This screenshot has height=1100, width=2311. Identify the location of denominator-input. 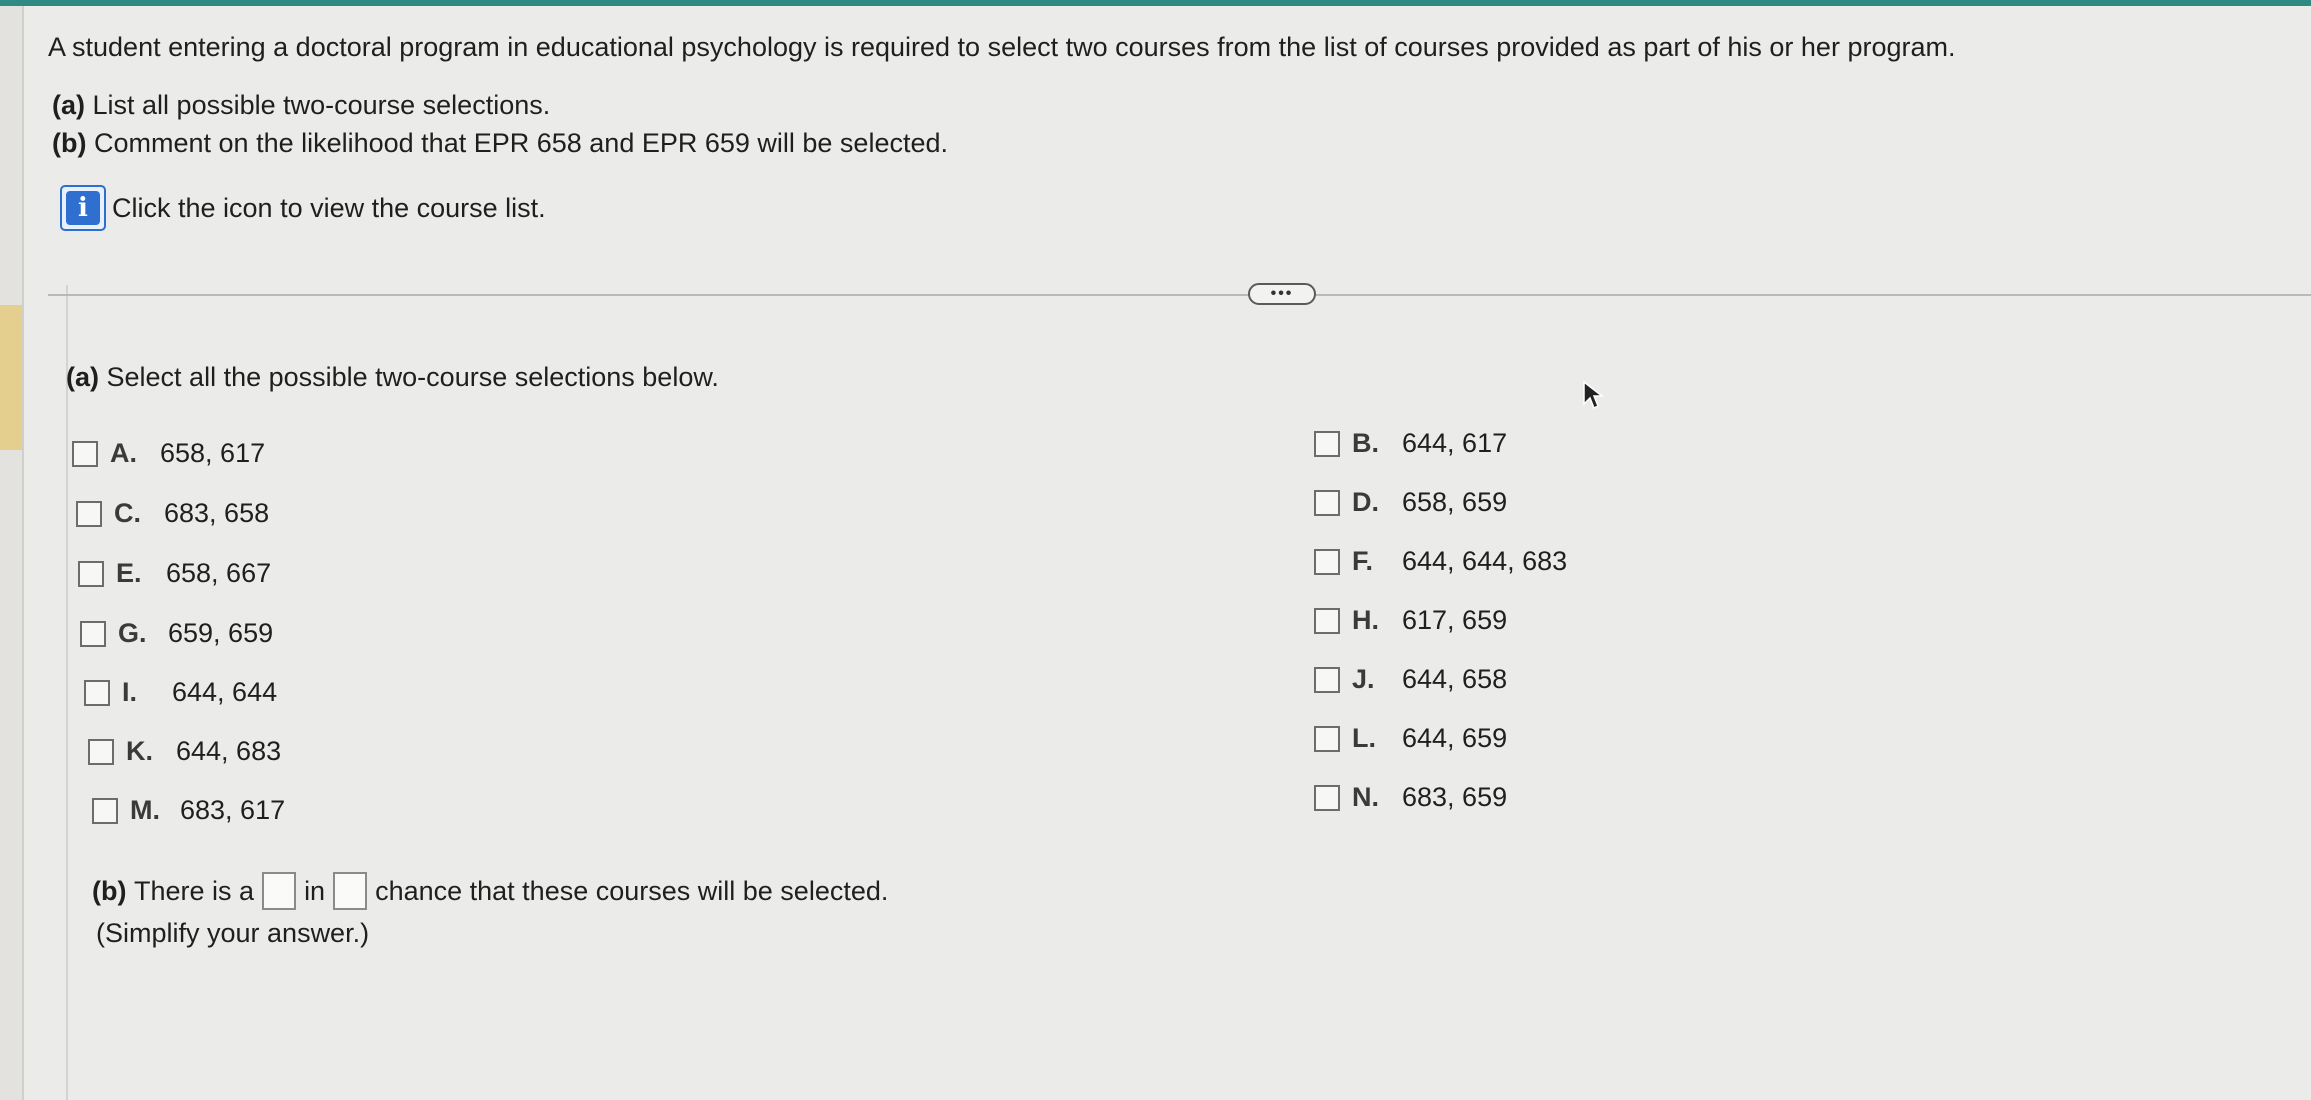
(350, 891).